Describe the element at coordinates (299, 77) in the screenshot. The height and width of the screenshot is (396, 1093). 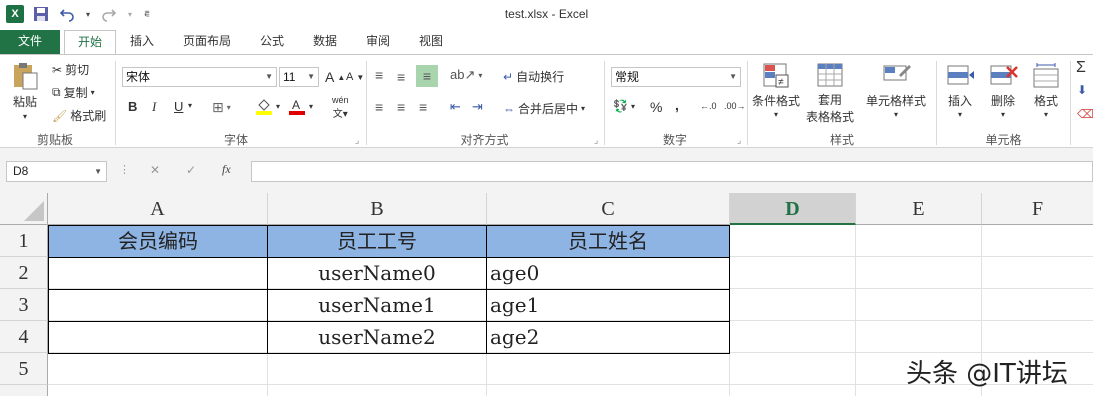
I see `font-size-combo: 11 ▼` at that location.